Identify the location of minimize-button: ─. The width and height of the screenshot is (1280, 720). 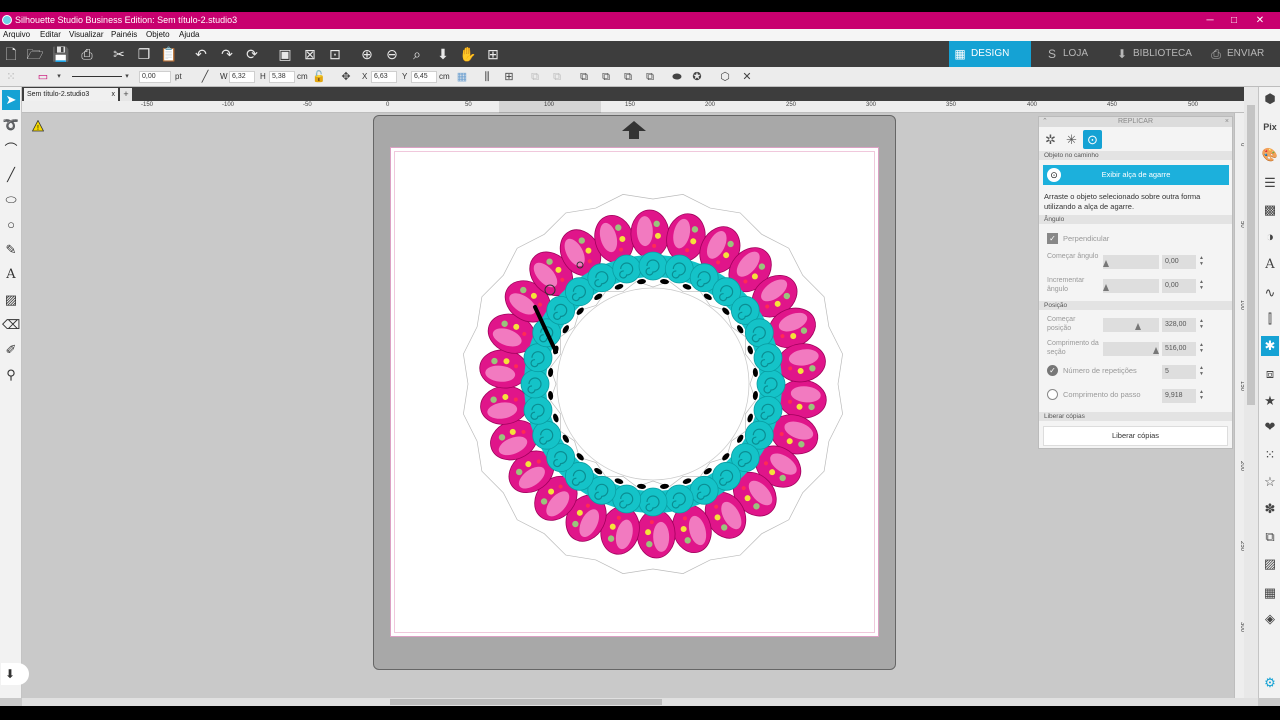
(1210, 20).